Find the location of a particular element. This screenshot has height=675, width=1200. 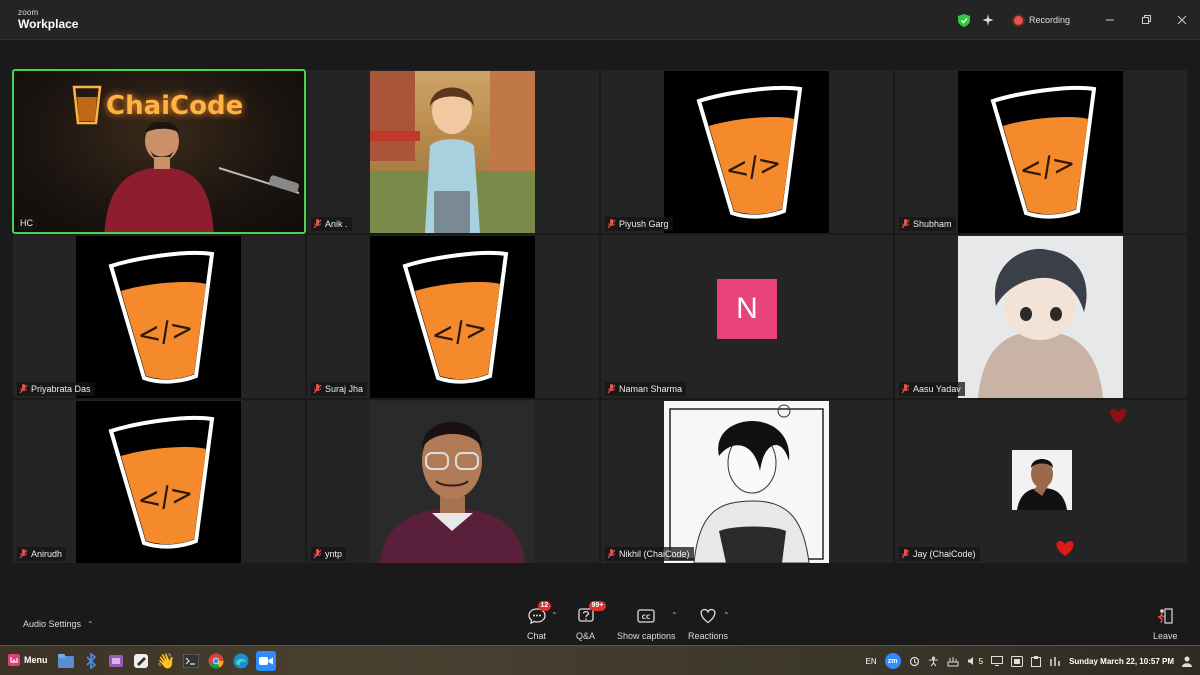

chat-button: 12 Chat is located at coordinates (539, 621).